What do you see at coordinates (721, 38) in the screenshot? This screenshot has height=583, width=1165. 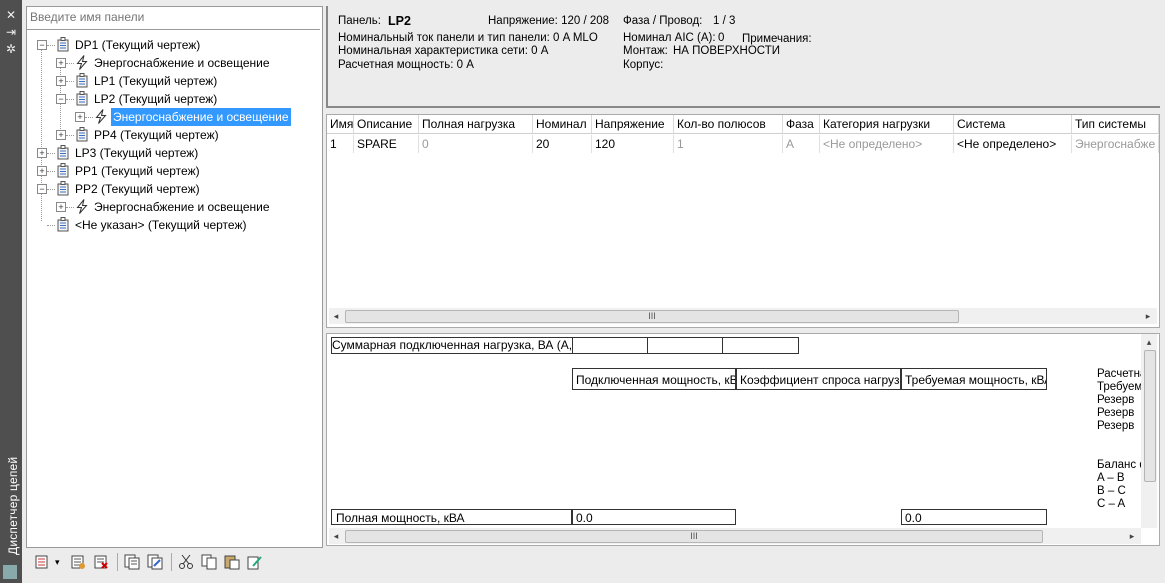 I see `nominal-aic-value: 0` at bounding box center [721, 38].